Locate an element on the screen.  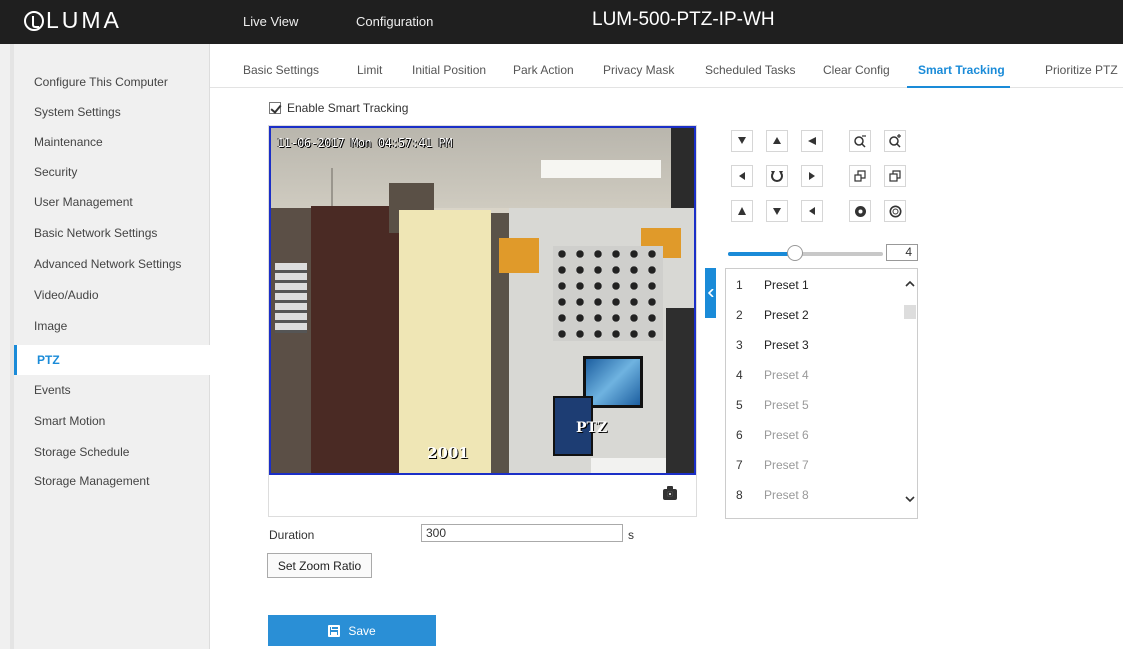
zoom-out-icon is located at coordinates (895, 141).